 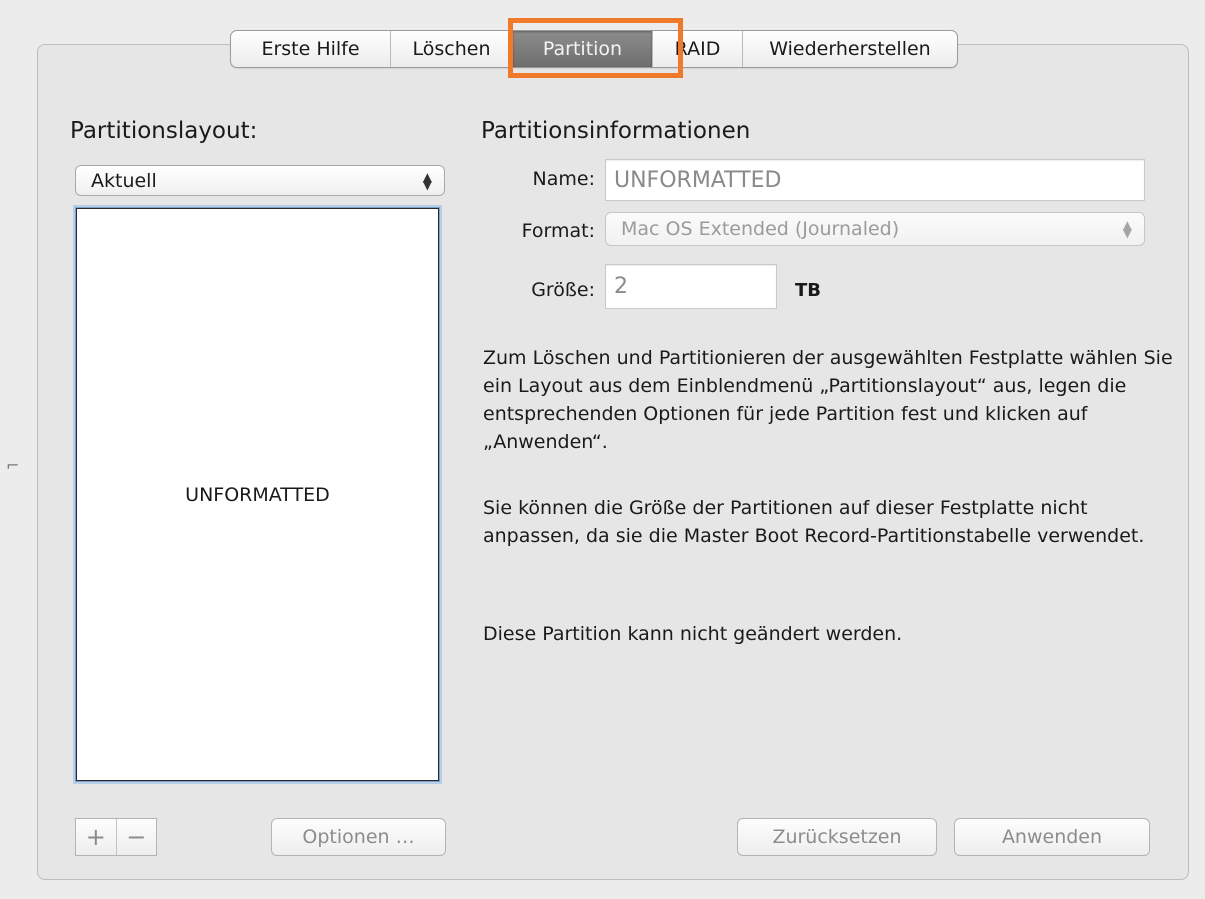 I want to click on tab-erste-hilfe: Erste Hilfe, so click(x=311, y=49).